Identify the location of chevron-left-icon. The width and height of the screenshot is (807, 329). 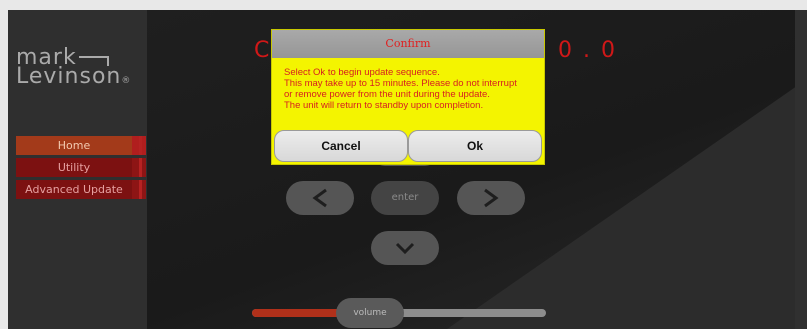
(319, 198).